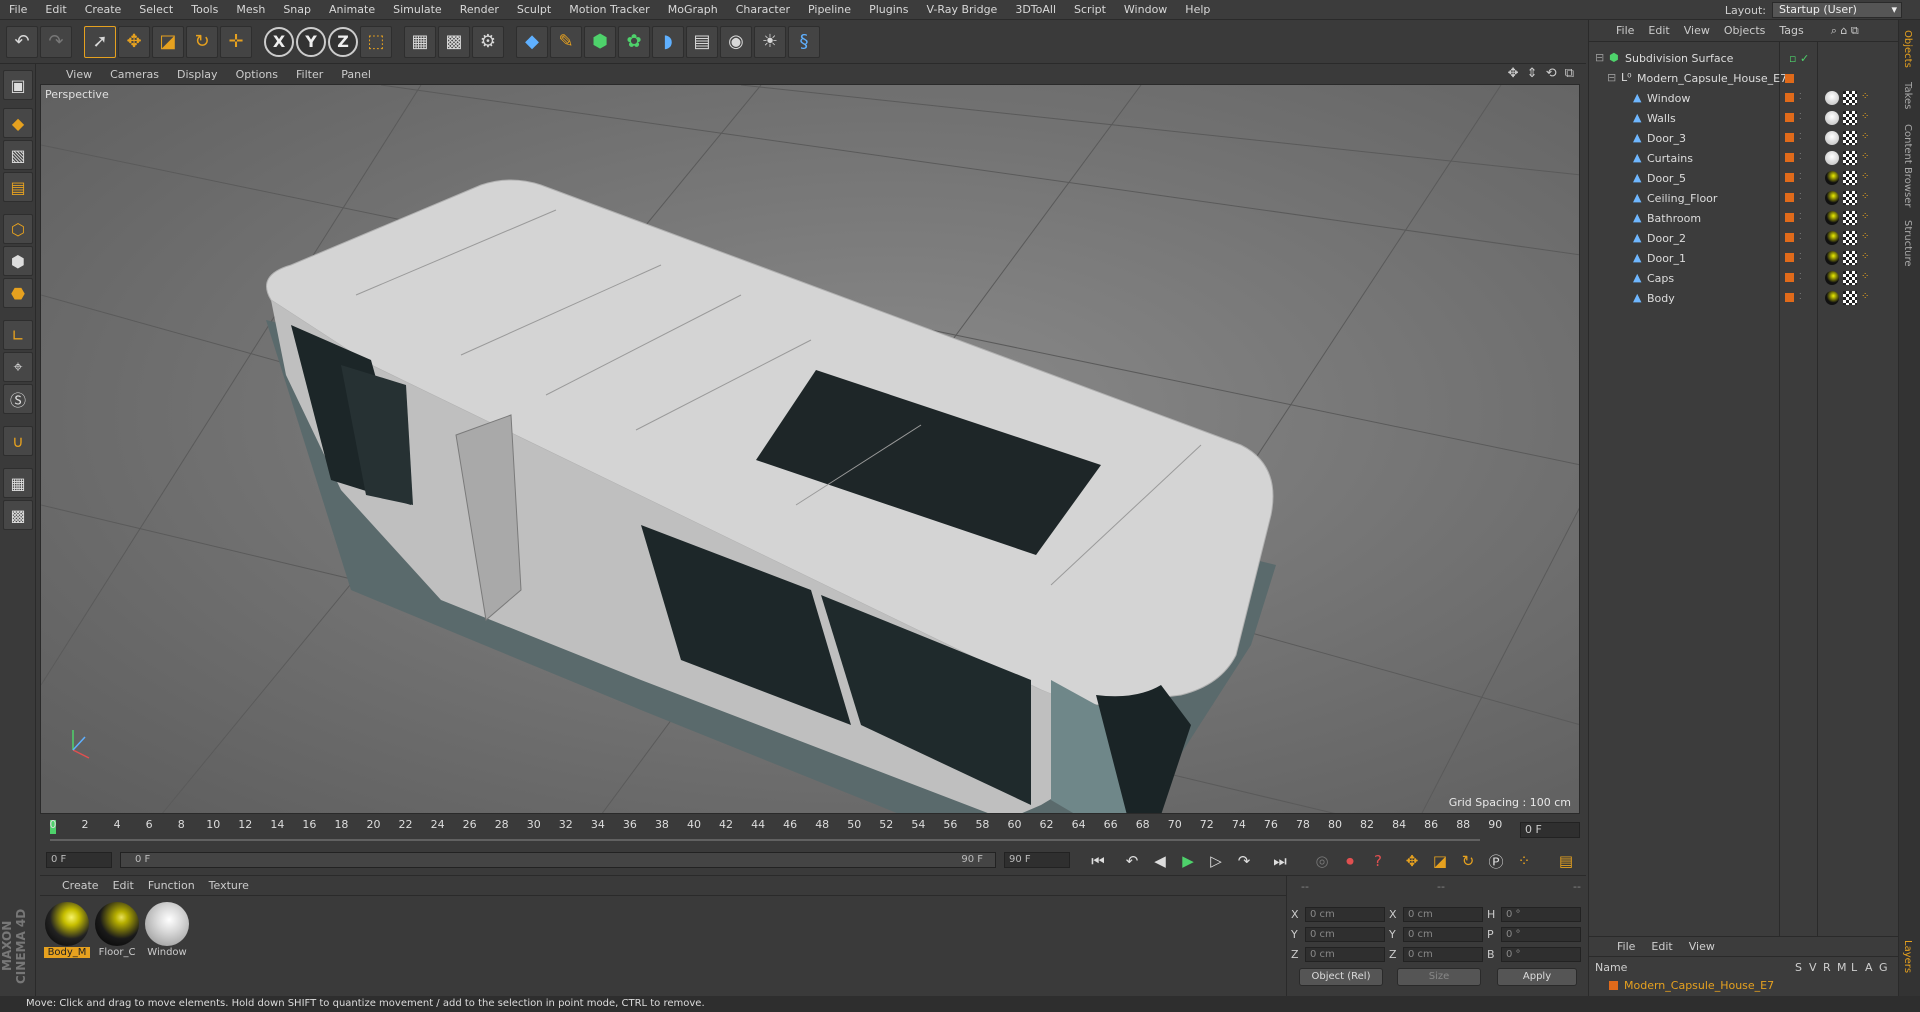 This screenshot has height=1012, width=1920. I want to click on position-z-field: 0 cm, so click(1345, 954).